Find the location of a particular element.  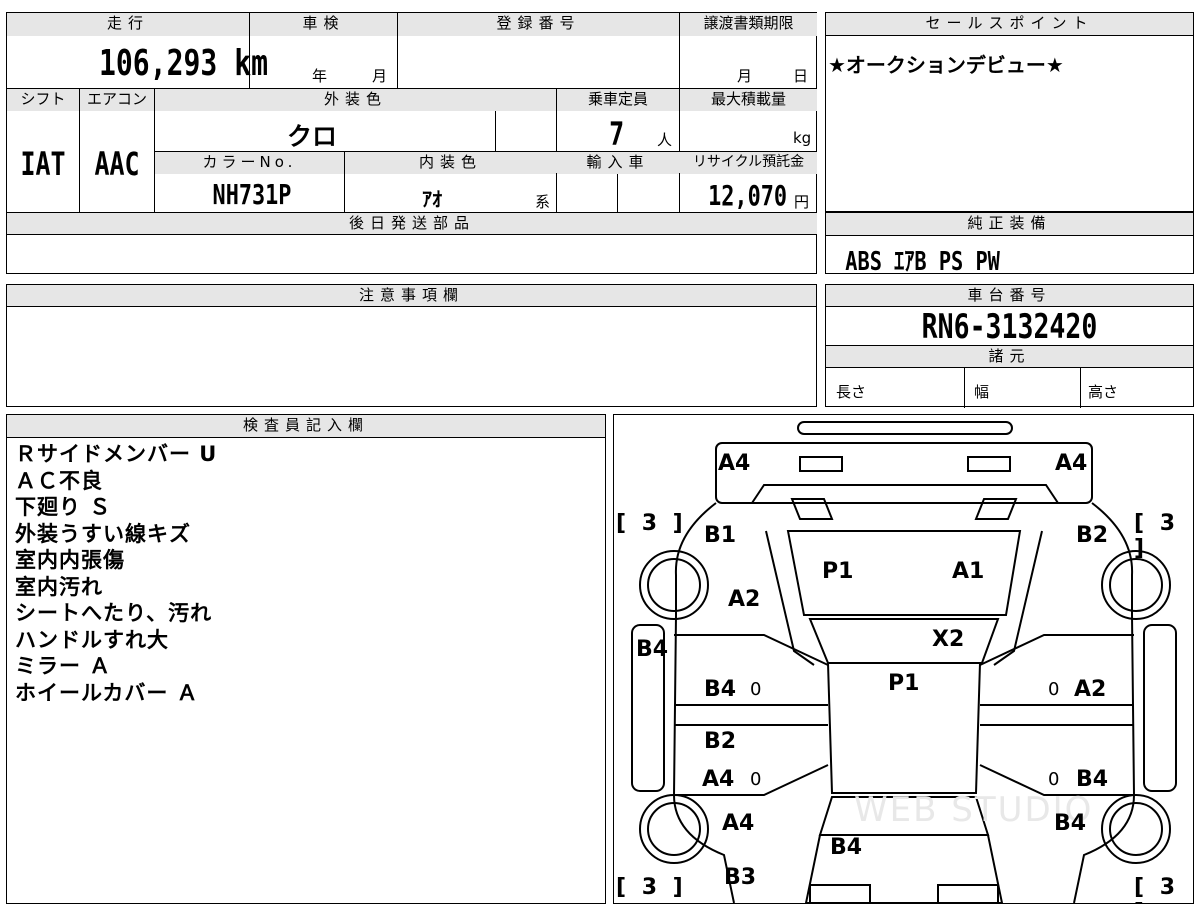

sales-point-text: ★オークションデビュー★ is located at coordinates (946, 65).